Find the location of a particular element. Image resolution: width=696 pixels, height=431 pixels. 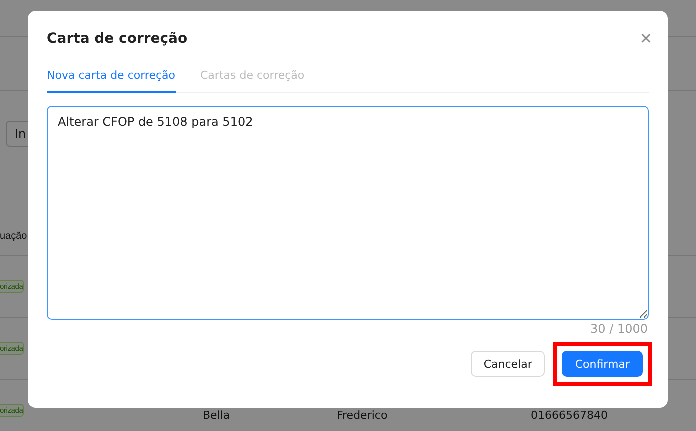

table-cell: Frederico is located at coordinates (362, 416).